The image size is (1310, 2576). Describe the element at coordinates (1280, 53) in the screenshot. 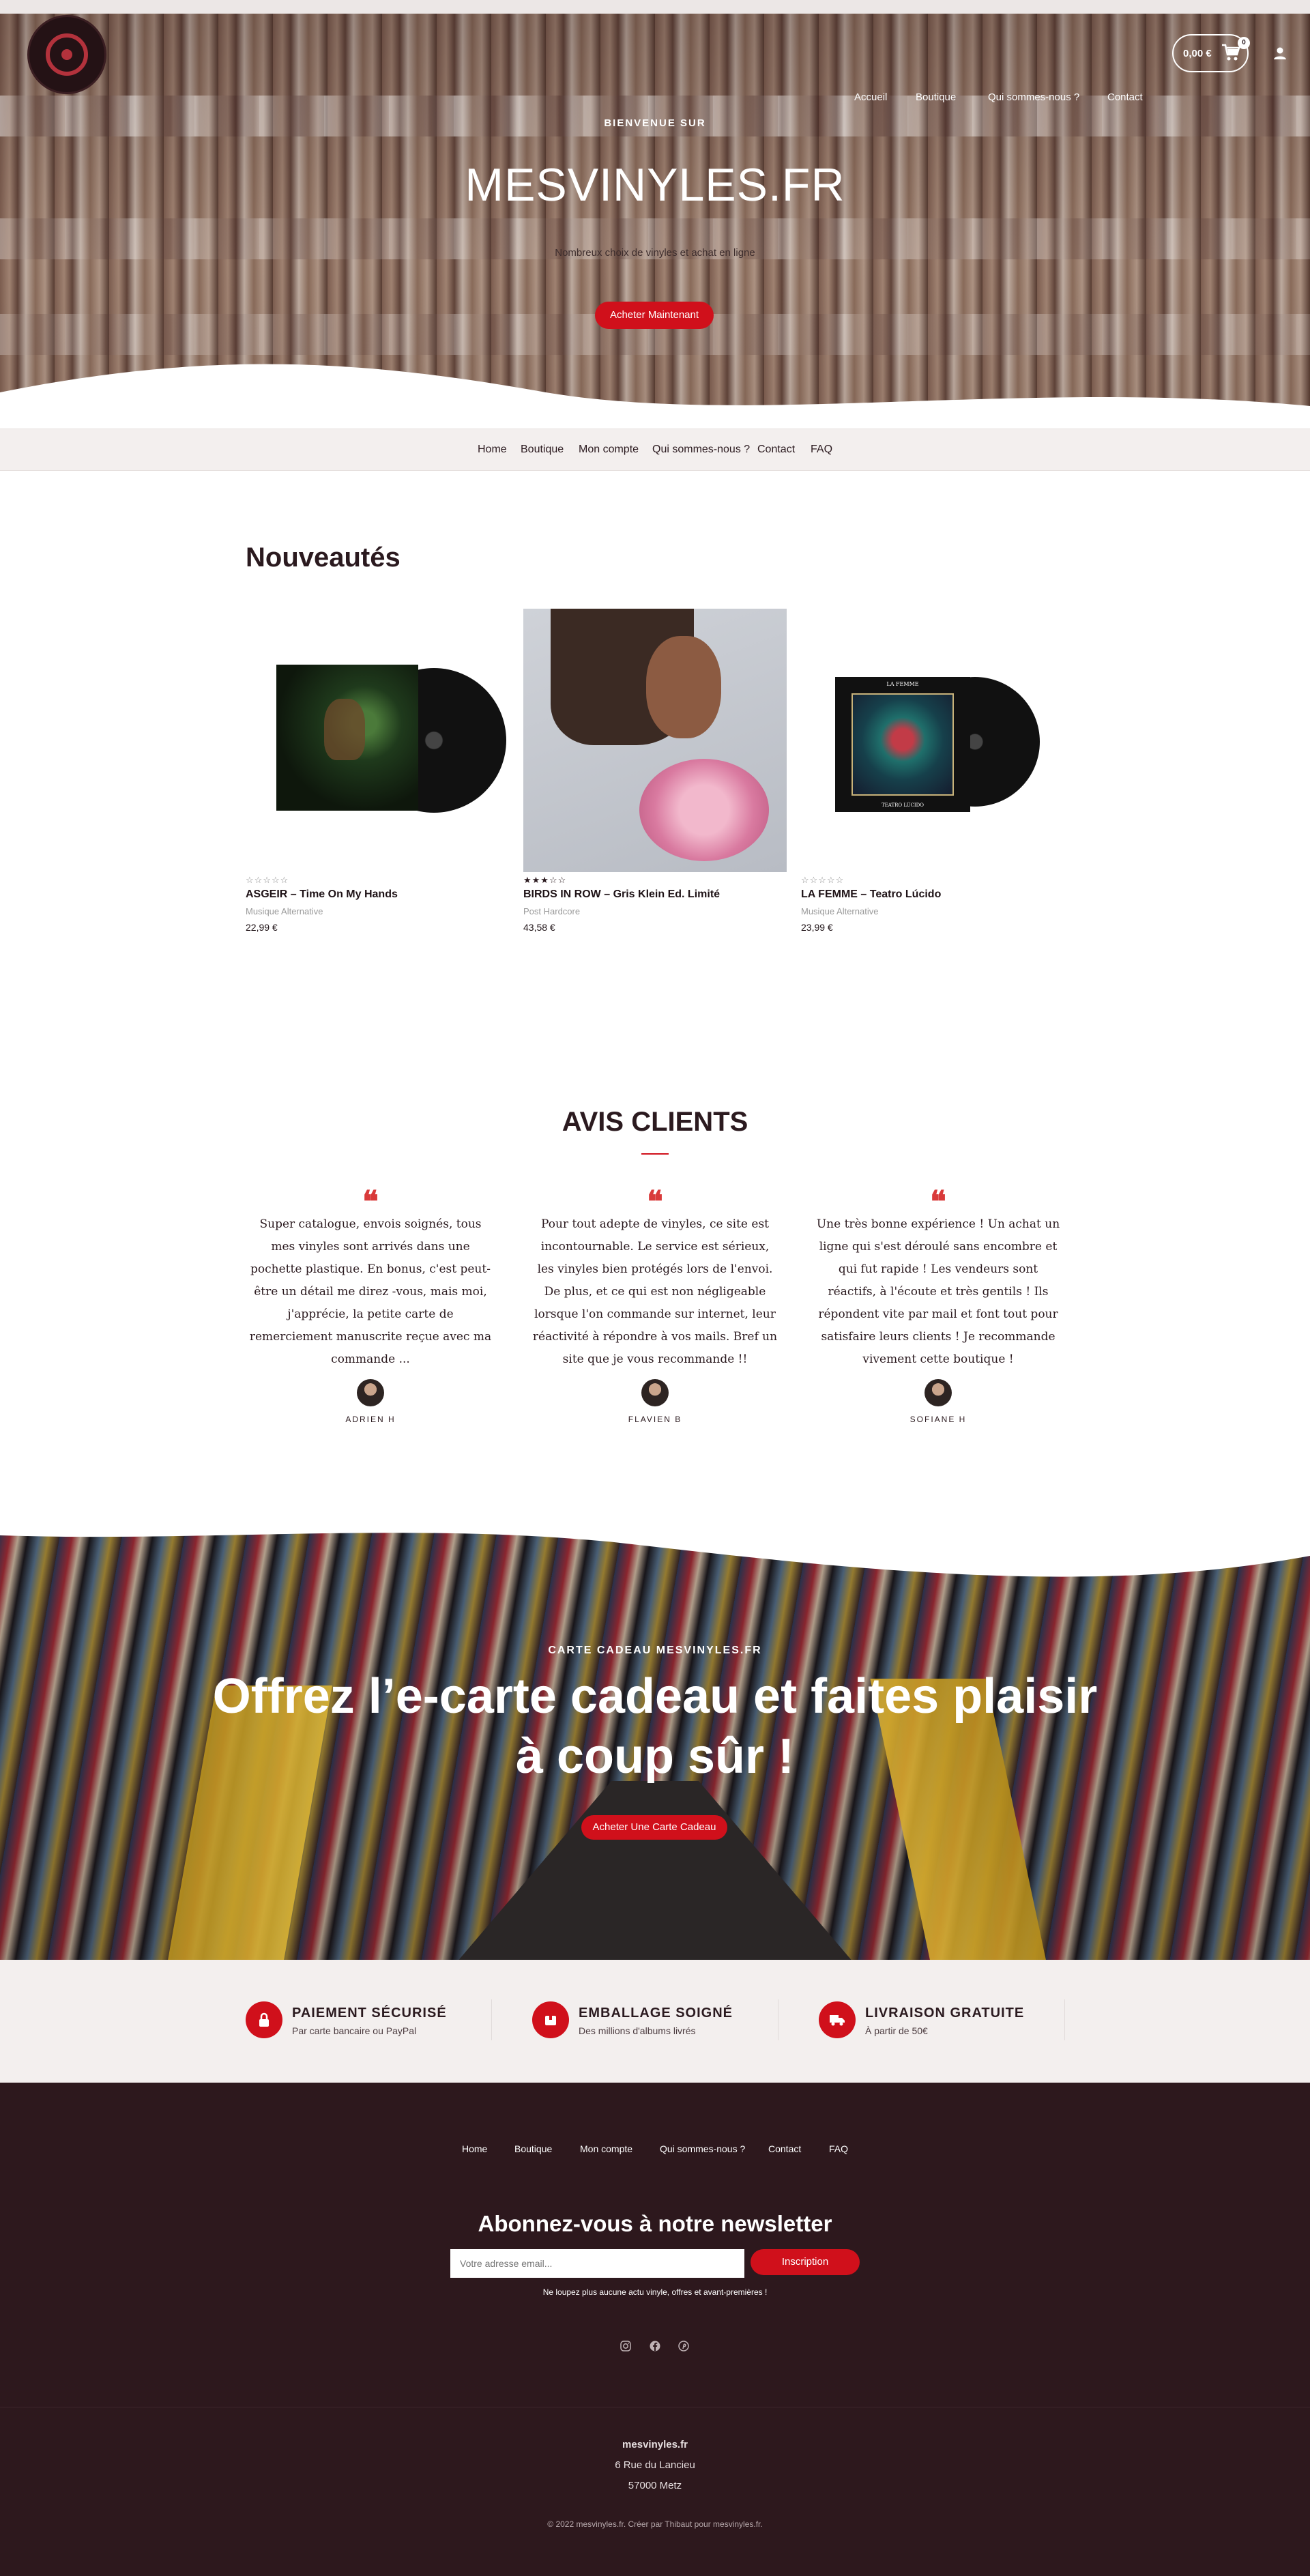

I see `user-account-icon` at that location.